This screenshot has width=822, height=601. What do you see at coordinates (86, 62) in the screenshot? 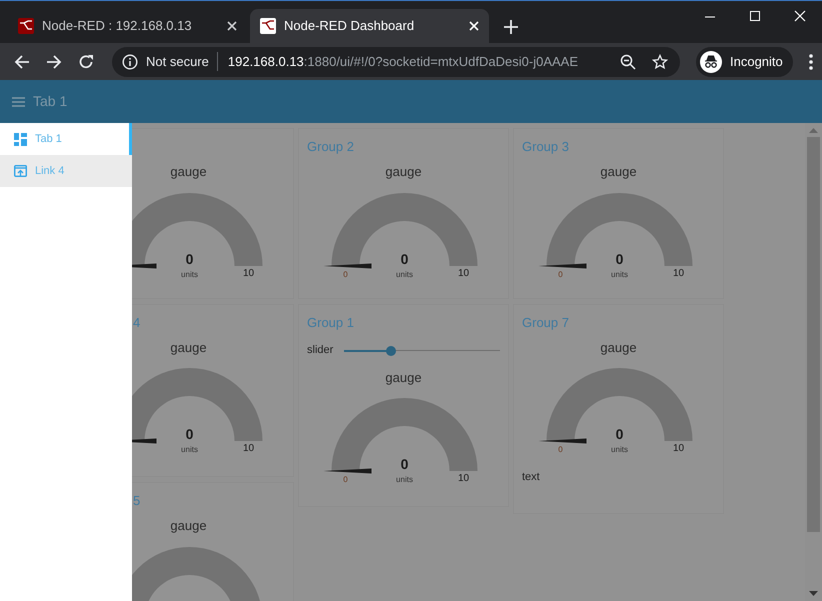
I see `reload-icon` at bounding box center [86, 62].